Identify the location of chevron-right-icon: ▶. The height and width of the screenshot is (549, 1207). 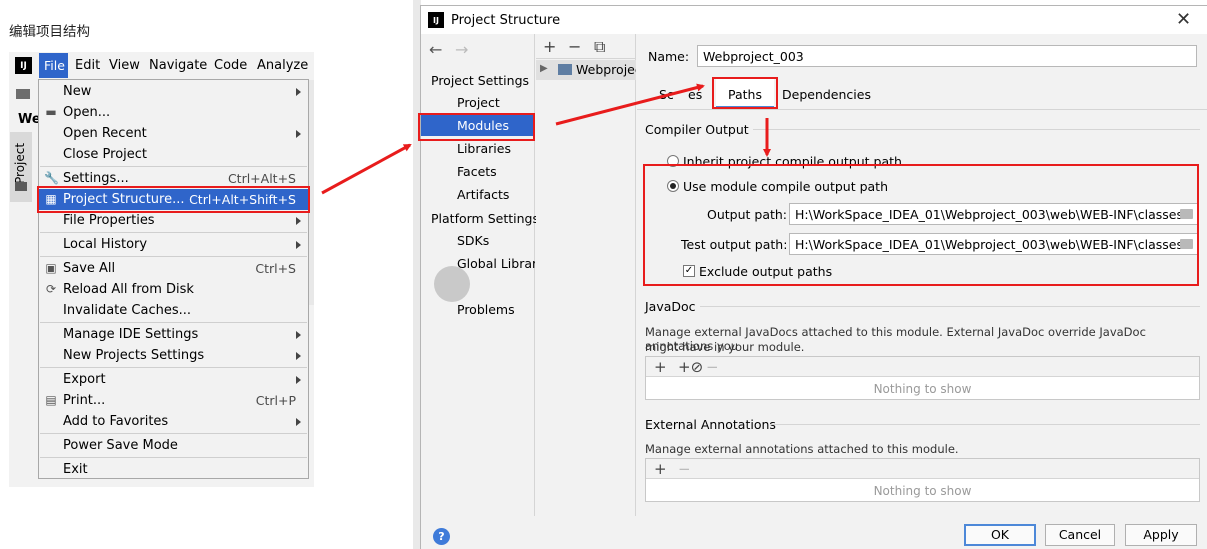
(544, 68).